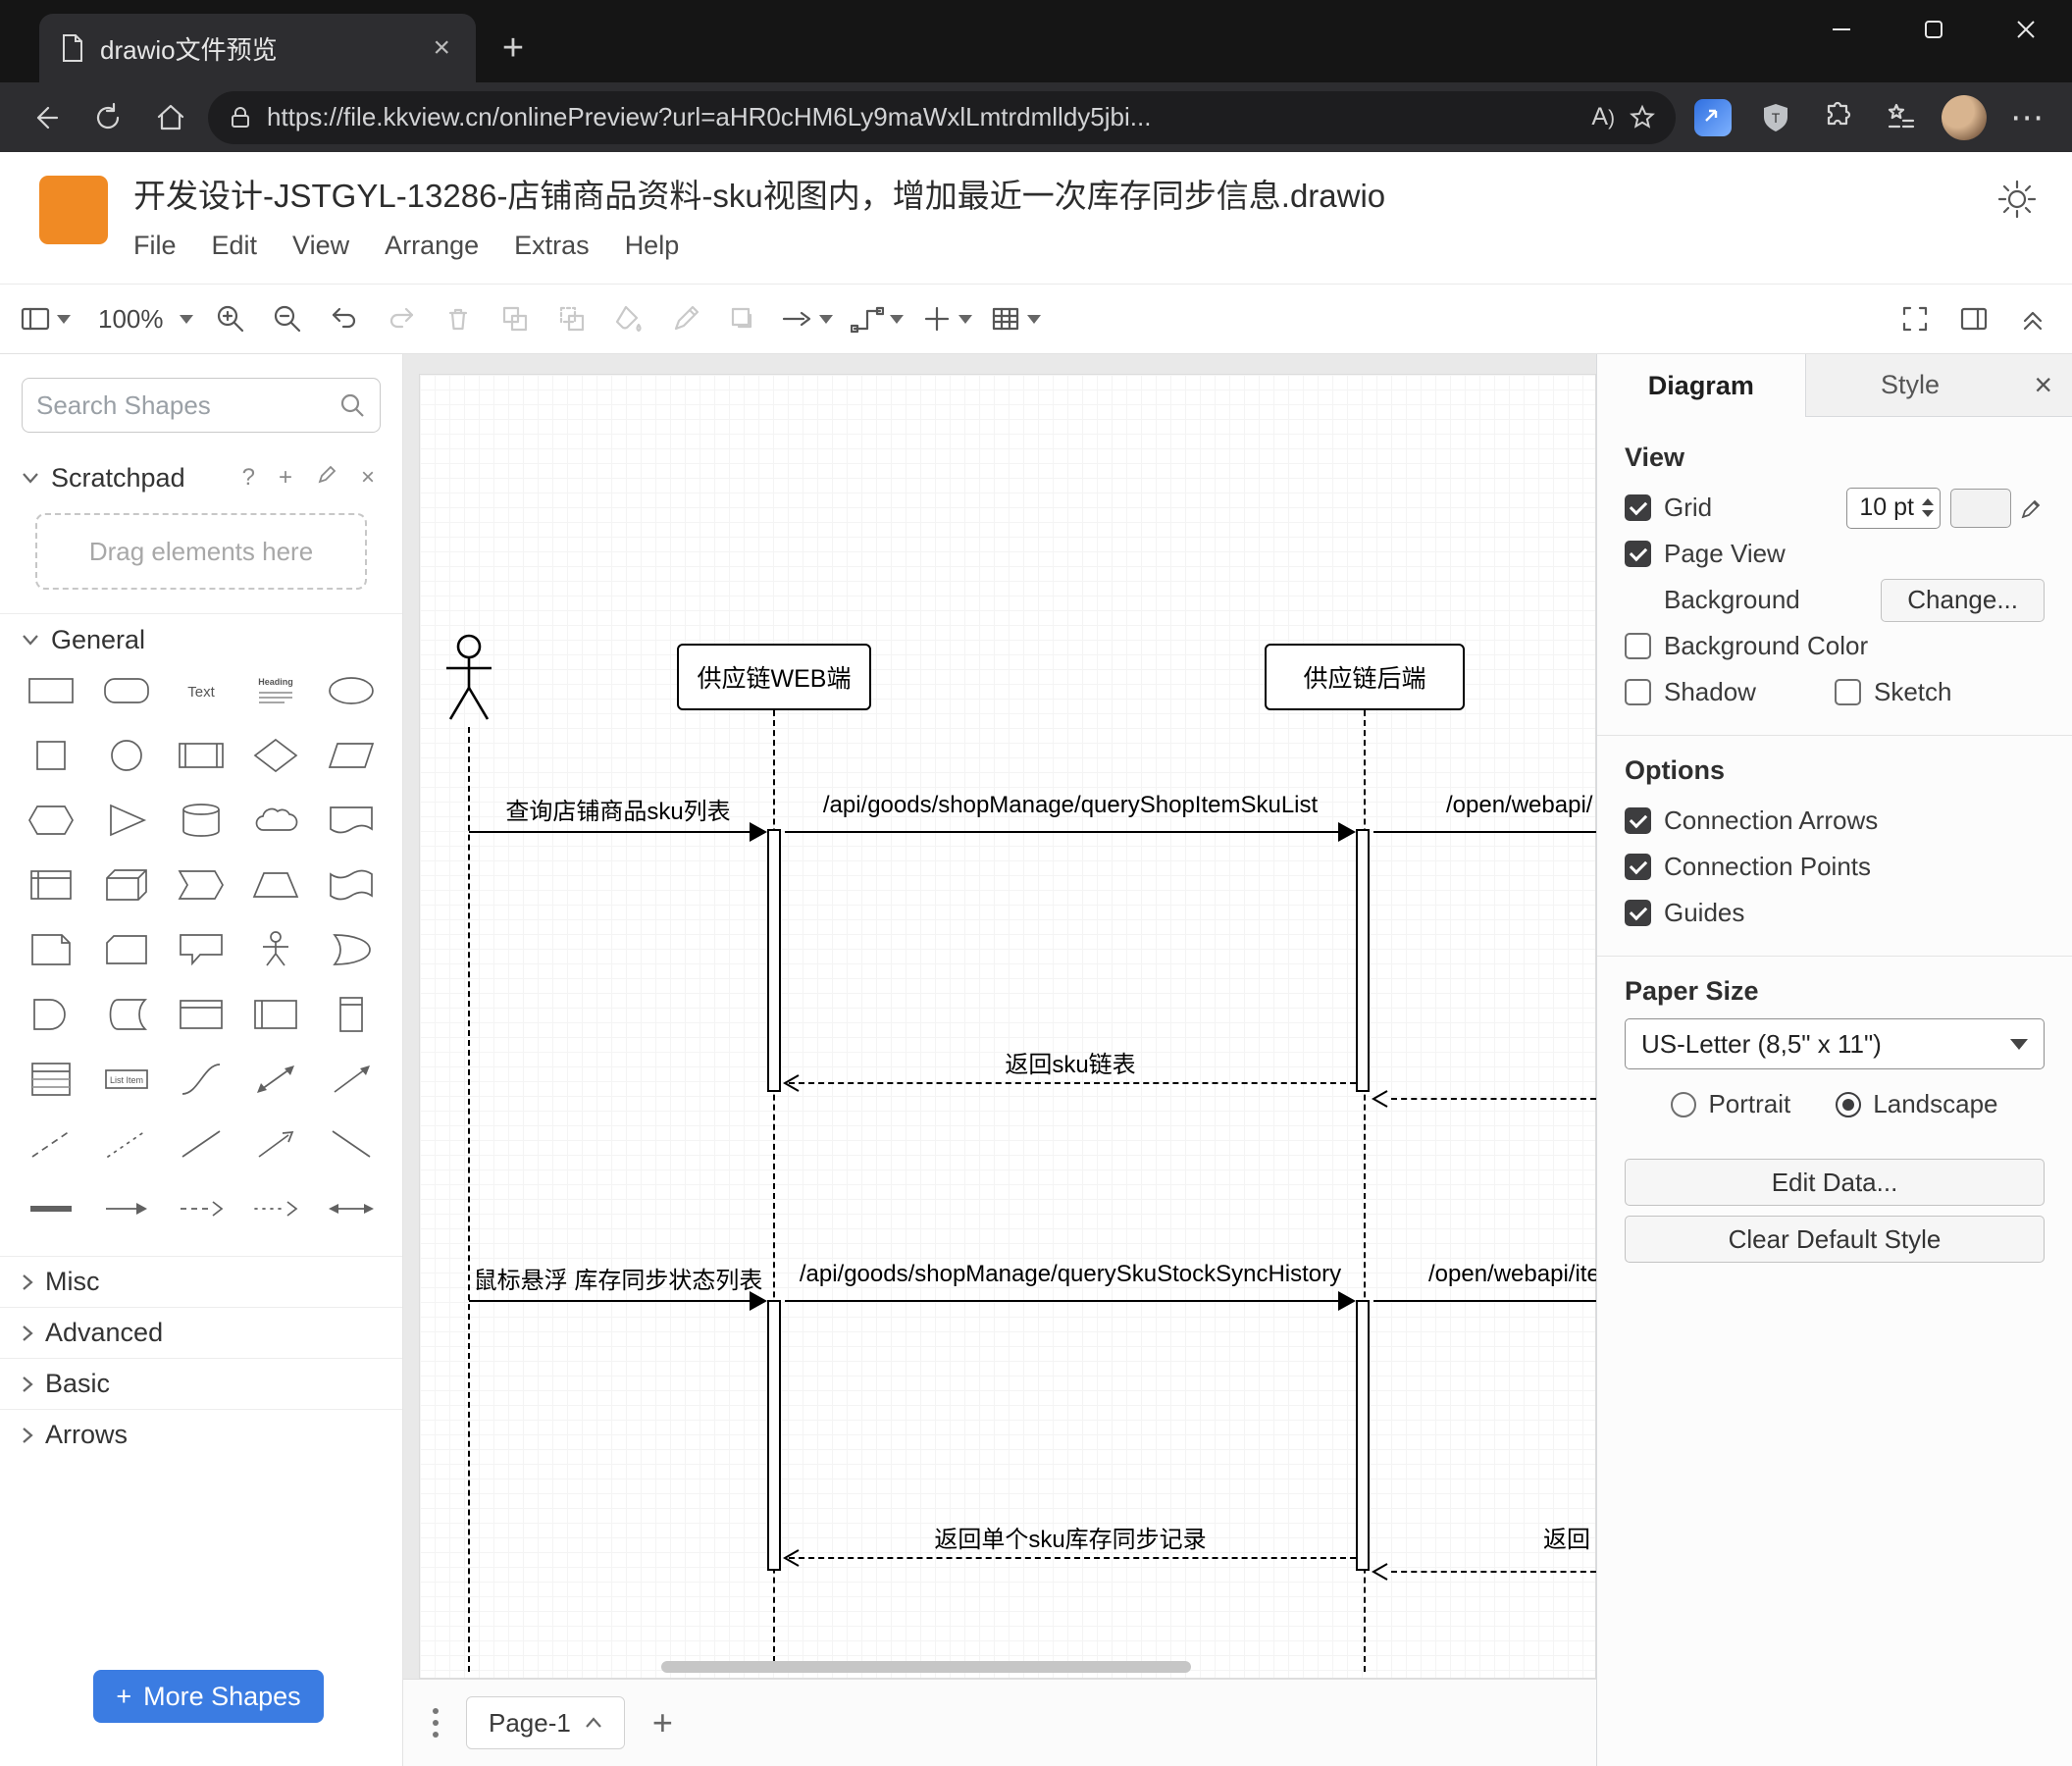 The image size is (2072, 1766). I want to click on shape-curve-icon, so click(201, 1079).